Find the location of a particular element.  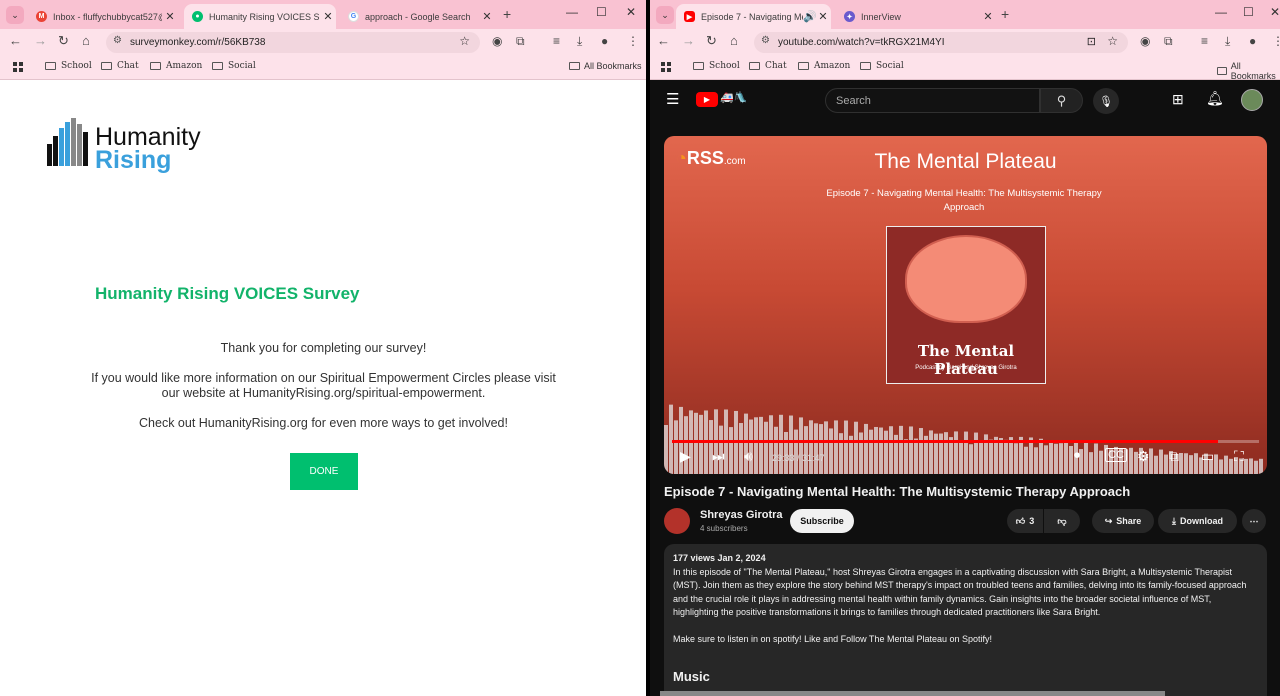

download-button: ⤓ Download is located at coordinates (1197, 521).